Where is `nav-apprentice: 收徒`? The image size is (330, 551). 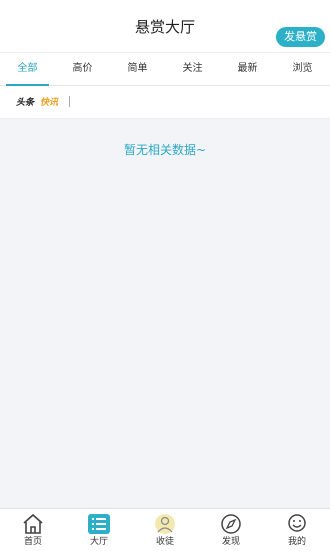 nav-apprentice: 收徒 is located at coordinates (165, 530).